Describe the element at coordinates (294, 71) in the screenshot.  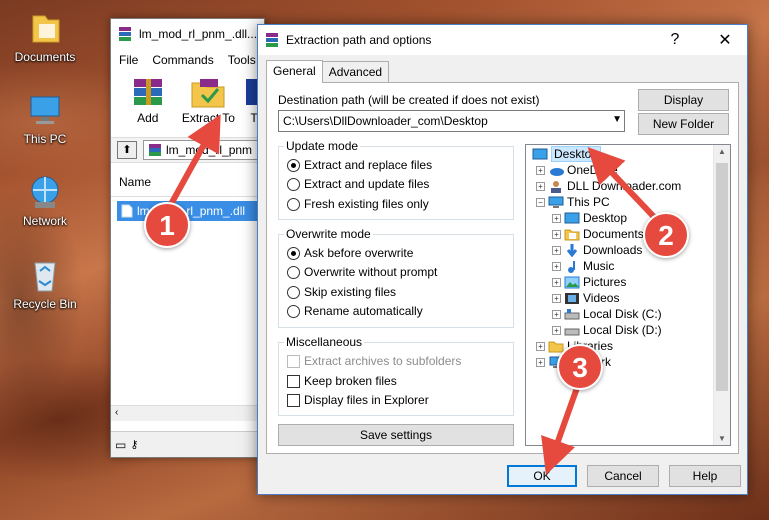
I see `tab-general: General` at that location.